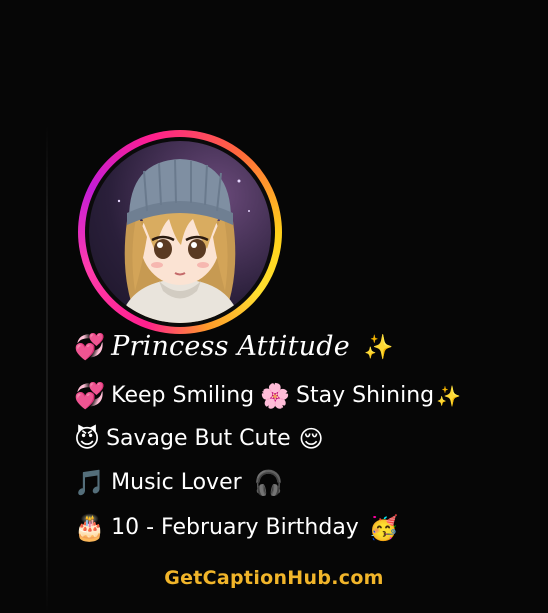 This screenshot has height=613, width=548. I want to click on cherry-blossom-icon: 🌸, so click(275, 395).